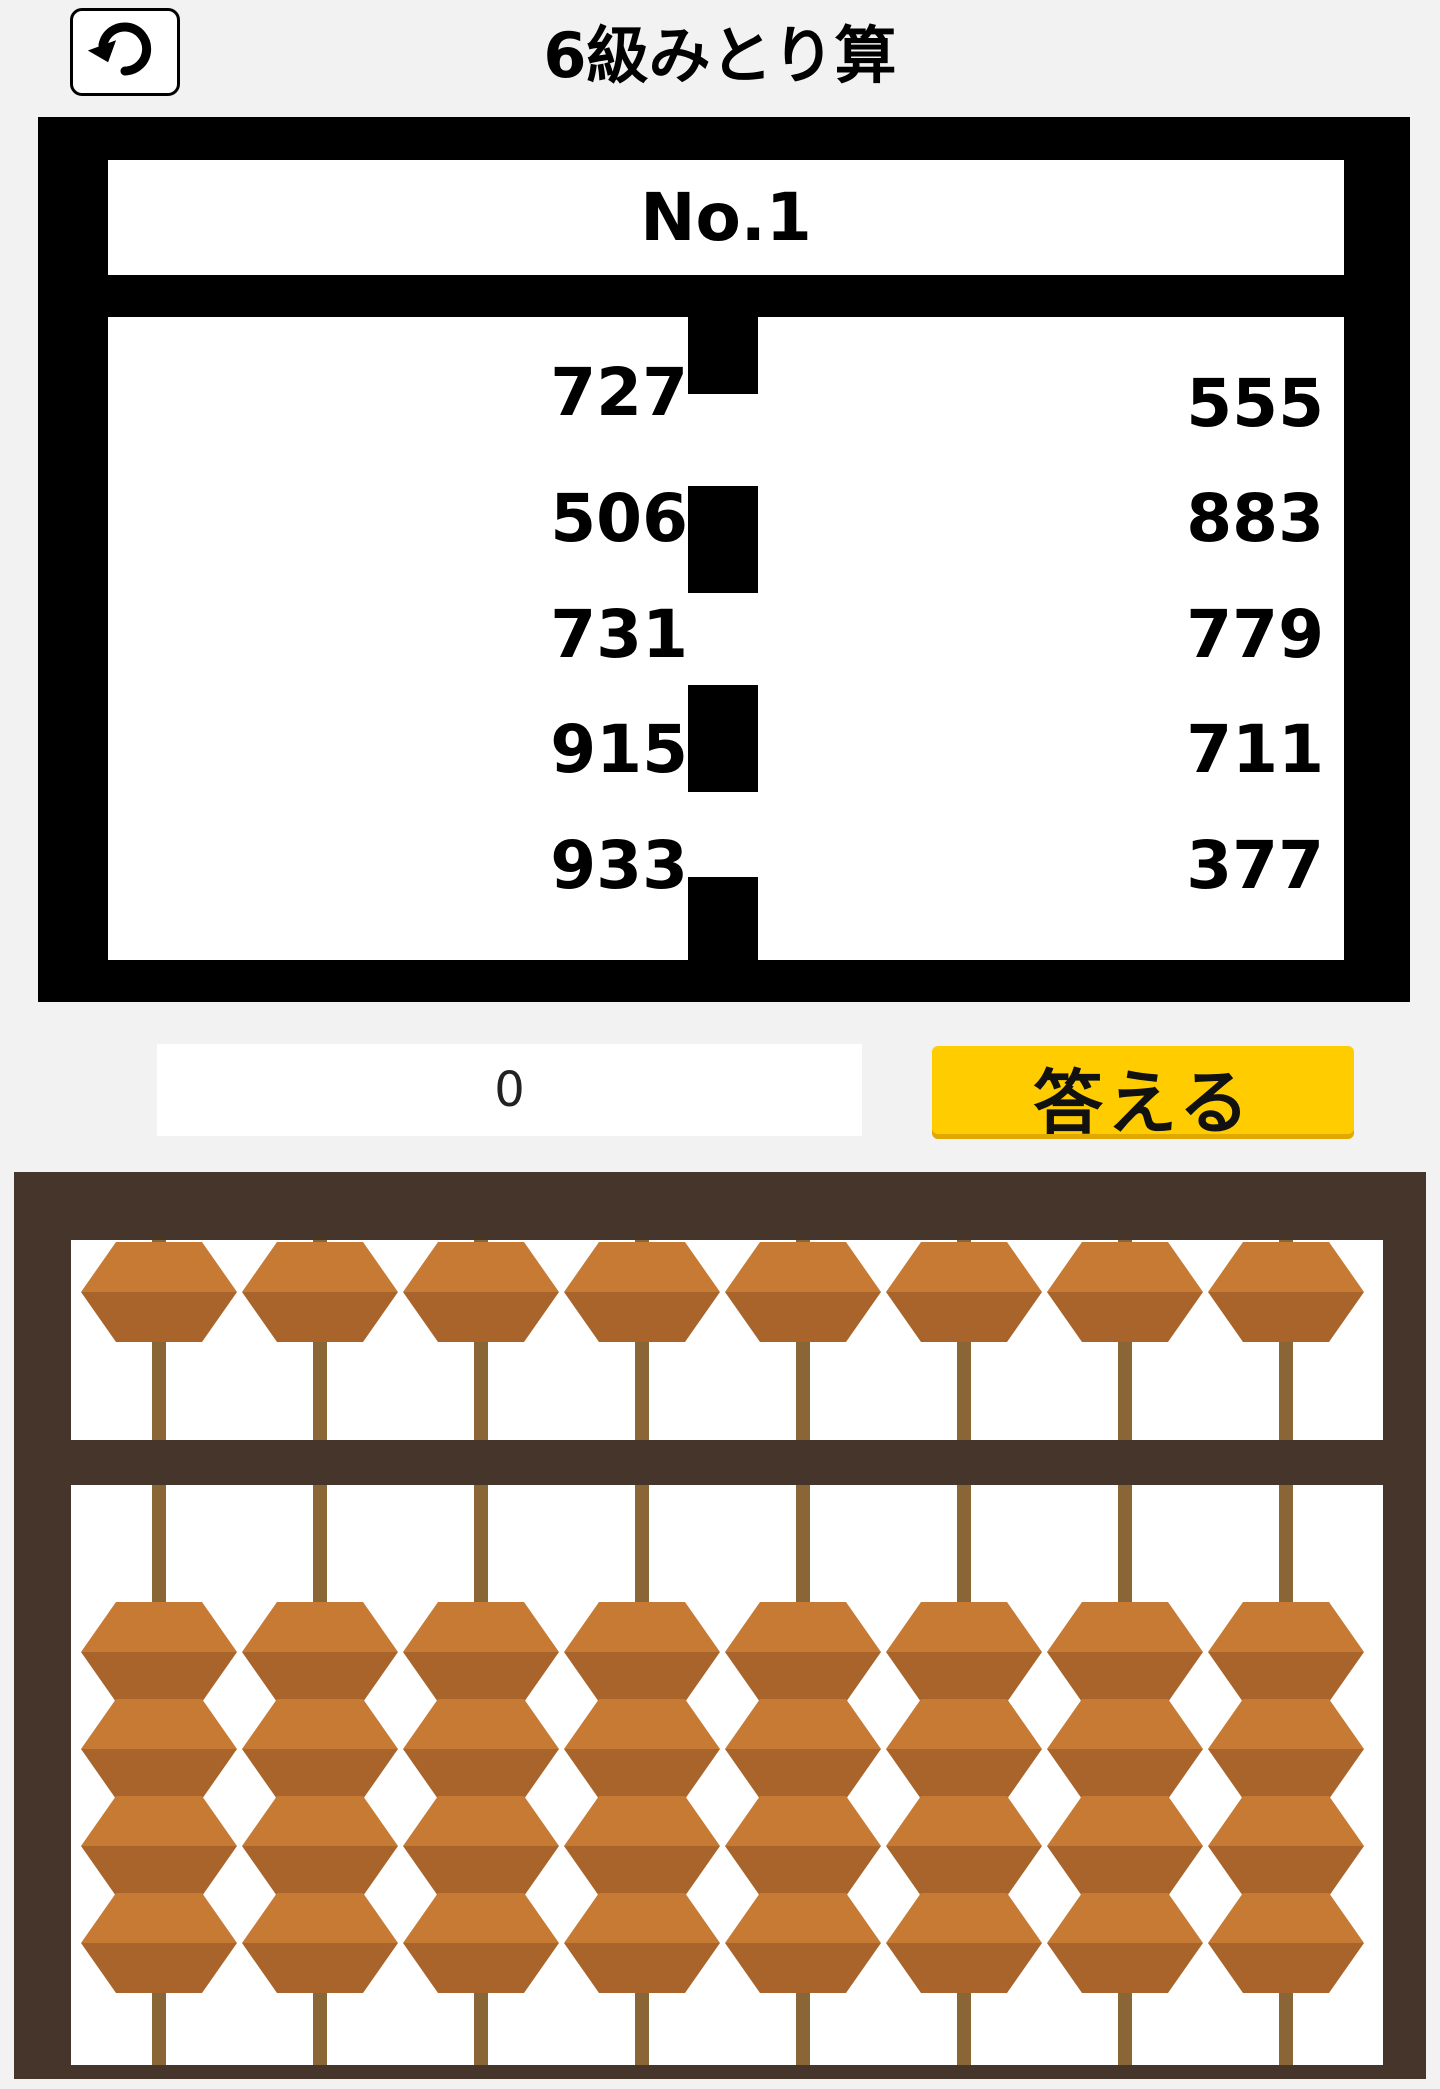  Describe the element at coordinates (509, 1090) in the screenshot. I see `answer-input` at that location.